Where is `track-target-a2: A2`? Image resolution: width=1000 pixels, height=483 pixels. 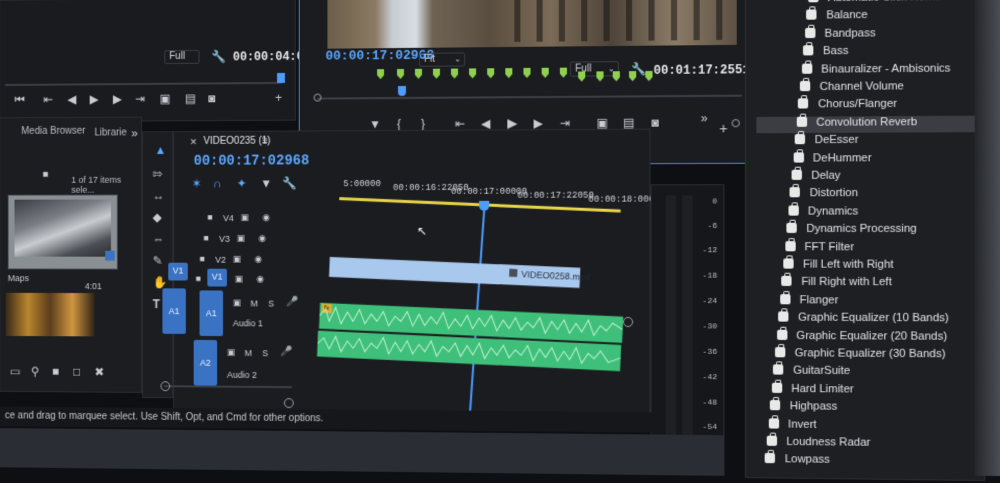
track-target-a2: A2 is located at coordinates (205, 362).